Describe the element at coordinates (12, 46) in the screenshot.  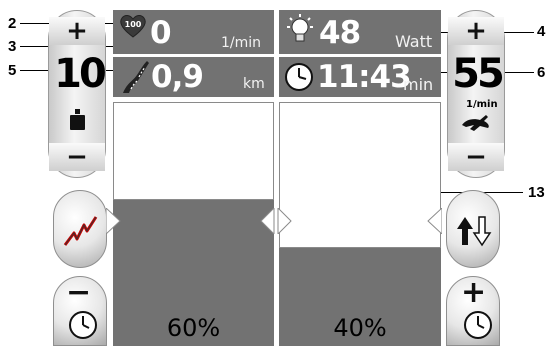
I see `callout-3: 3` at that location.